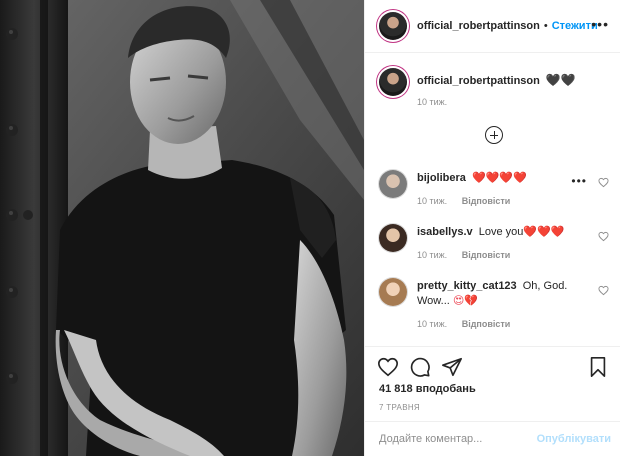  I want to click on comment-emoji: ❤️❤️❤️❤️, so click(499, 178).